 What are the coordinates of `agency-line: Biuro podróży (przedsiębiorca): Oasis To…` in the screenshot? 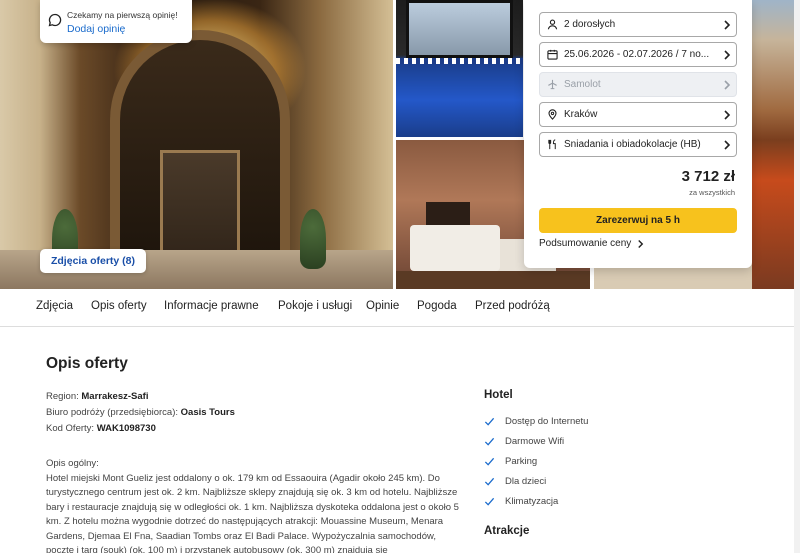 It's located at (140, 412).